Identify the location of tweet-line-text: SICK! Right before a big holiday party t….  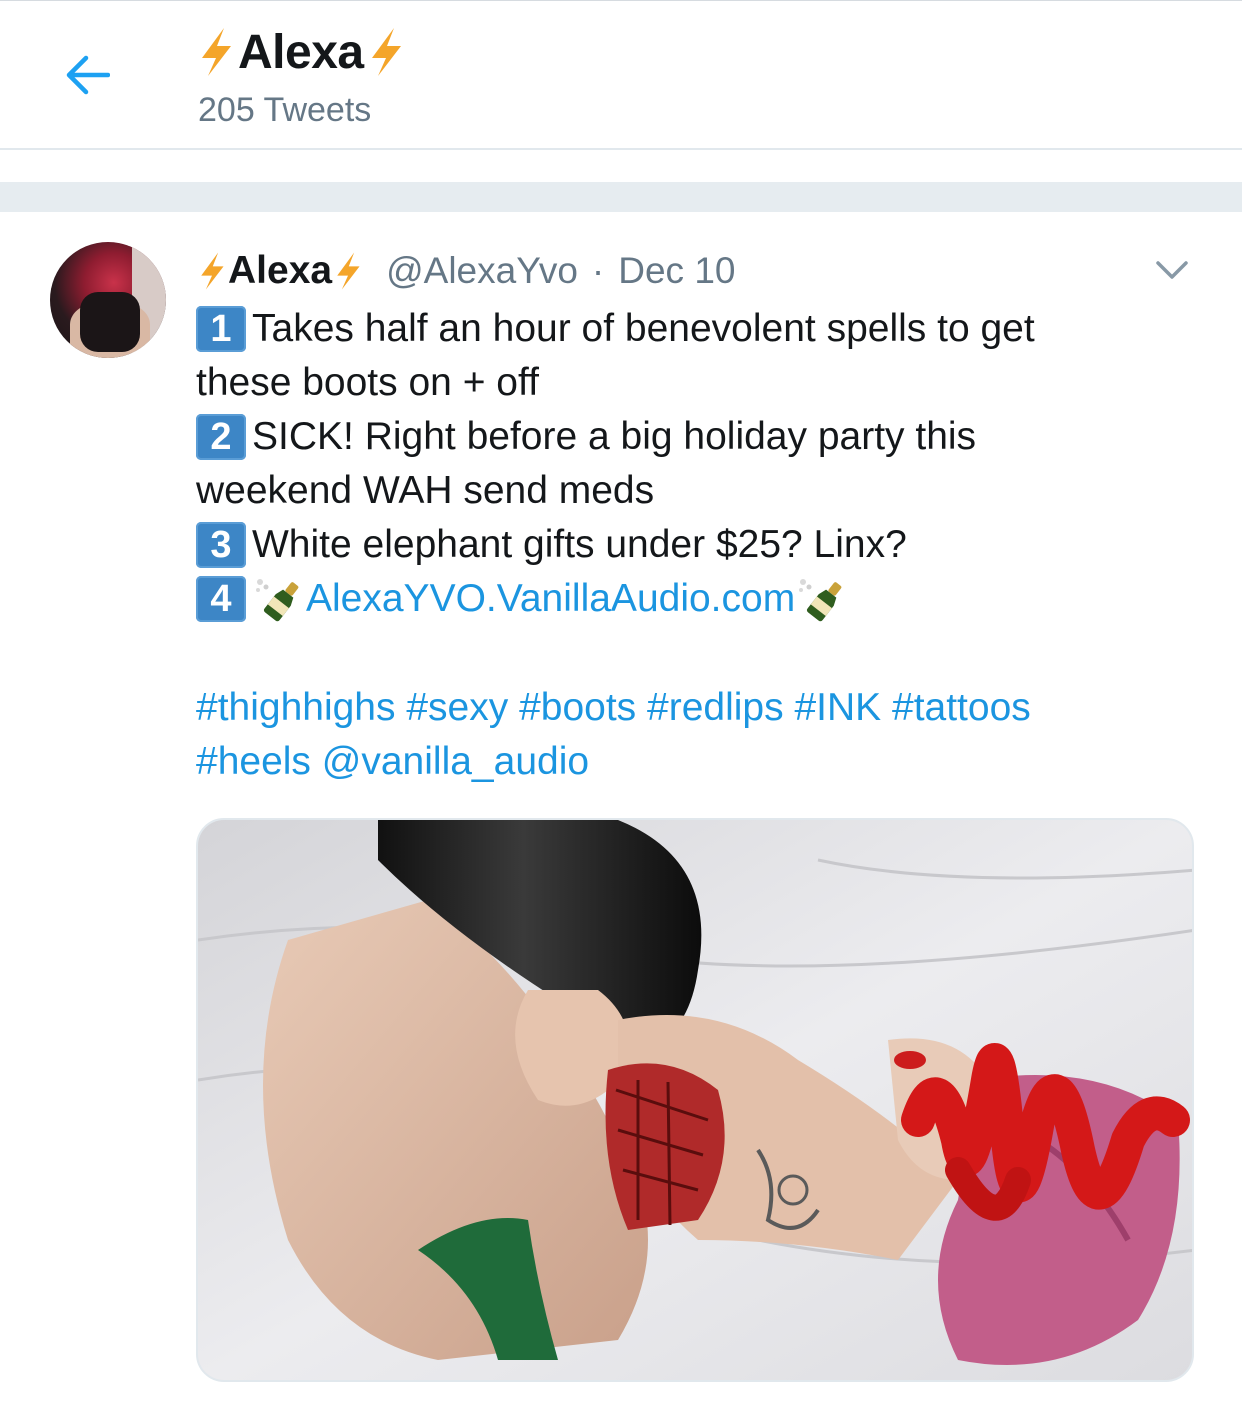
(614, 436).